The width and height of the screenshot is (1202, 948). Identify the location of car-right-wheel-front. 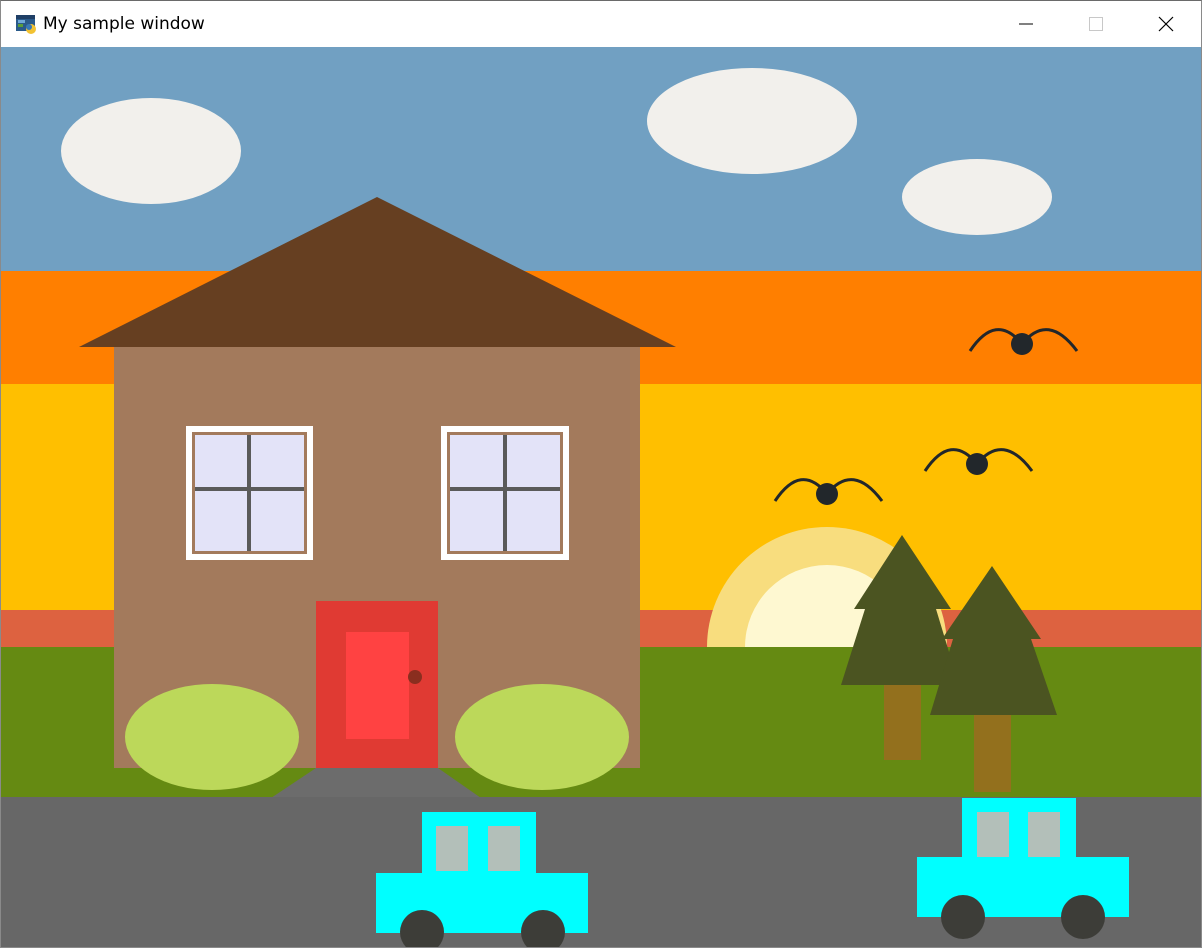
(1083, 917).